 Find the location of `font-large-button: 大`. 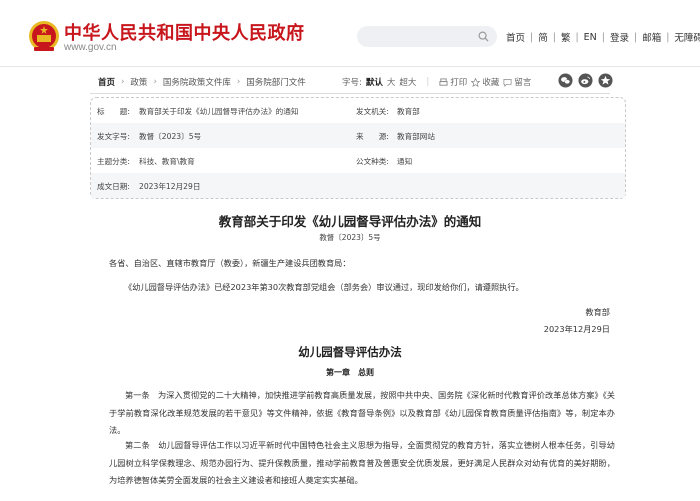

font-large-button: 大 is located at coordinates (391, 82).